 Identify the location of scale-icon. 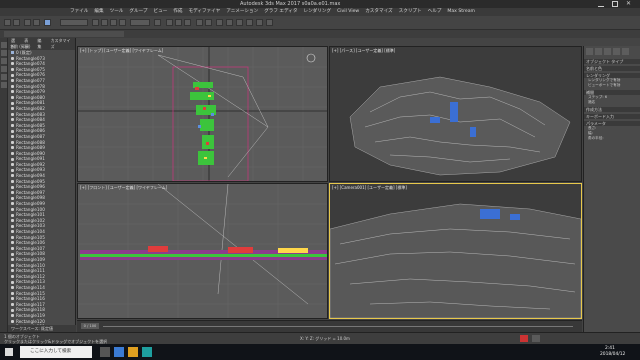
(122, 22).